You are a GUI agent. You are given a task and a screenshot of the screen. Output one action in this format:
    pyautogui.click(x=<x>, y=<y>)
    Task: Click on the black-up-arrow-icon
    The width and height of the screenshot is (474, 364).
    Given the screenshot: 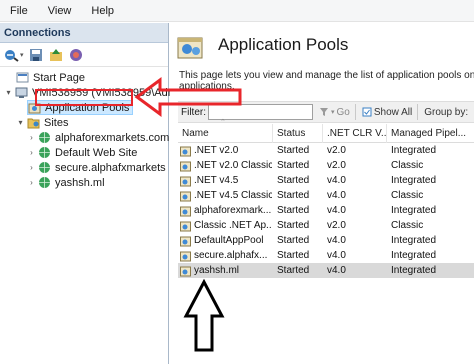 What is the action you would take?
    pyautogui.click(x=204, y=315)
    